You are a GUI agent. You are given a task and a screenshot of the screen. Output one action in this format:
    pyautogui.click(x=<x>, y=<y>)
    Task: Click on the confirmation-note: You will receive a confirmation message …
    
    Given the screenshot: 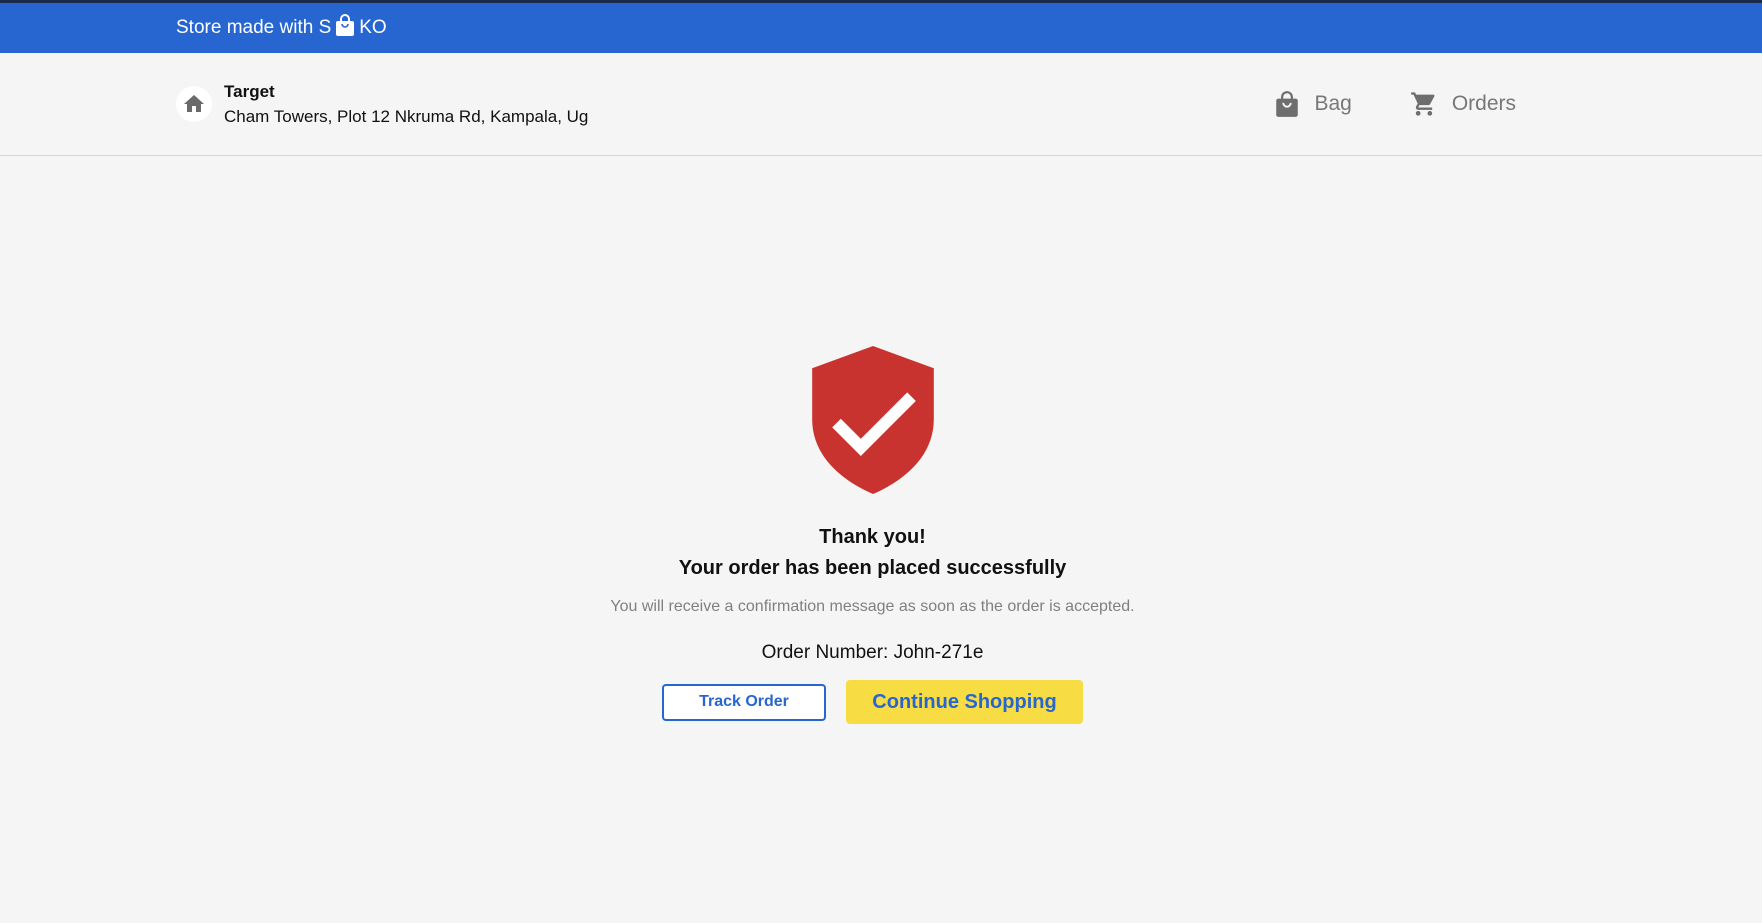 What is the action you would take?
    pyautogui.click(x=872, y=606)
    